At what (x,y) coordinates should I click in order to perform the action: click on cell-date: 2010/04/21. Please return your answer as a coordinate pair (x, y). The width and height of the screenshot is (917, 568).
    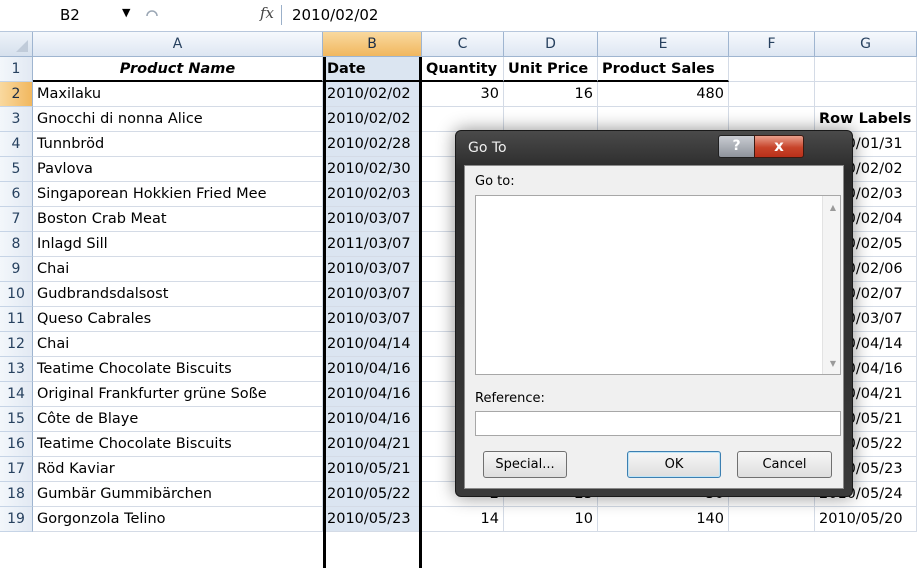
    Looking at the image, I should click on (372, 444).